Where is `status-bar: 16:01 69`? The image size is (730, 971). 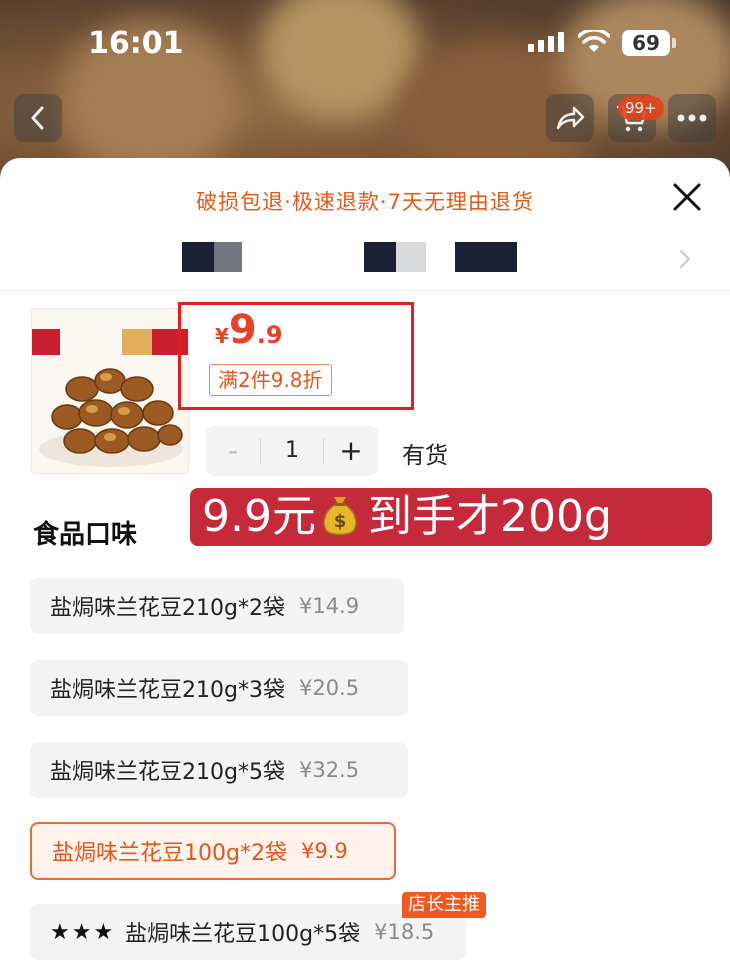
status-bar: 16:01 69 is located at coordinates (365, 44).